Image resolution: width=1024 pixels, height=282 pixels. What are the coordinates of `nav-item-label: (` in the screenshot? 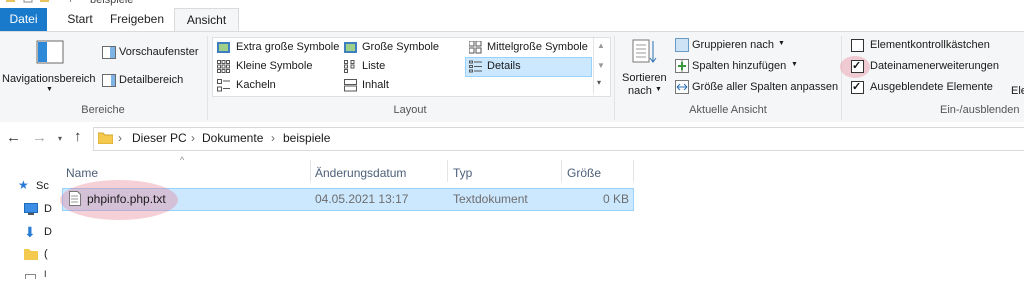 It's located at (46, 254).